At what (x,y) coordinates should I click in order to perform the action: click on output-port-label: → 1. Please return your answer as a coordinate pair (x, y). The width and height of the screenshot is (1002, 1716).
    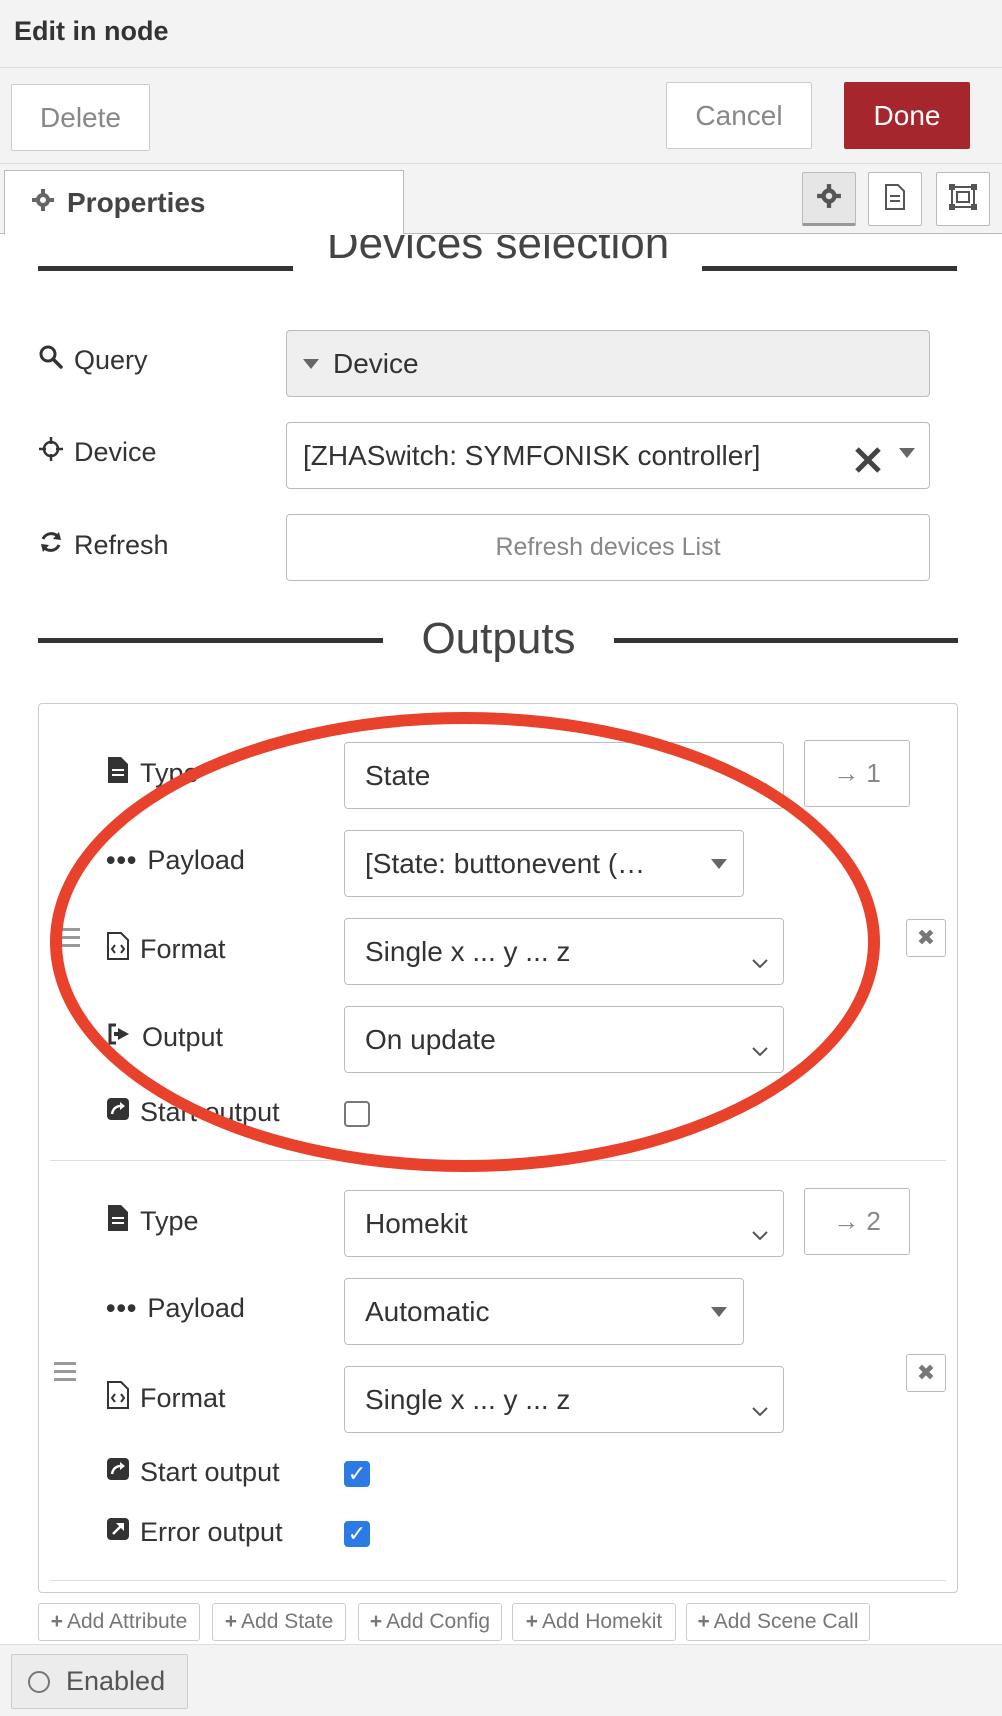
    Looking at the image, I should click on (857, 773).